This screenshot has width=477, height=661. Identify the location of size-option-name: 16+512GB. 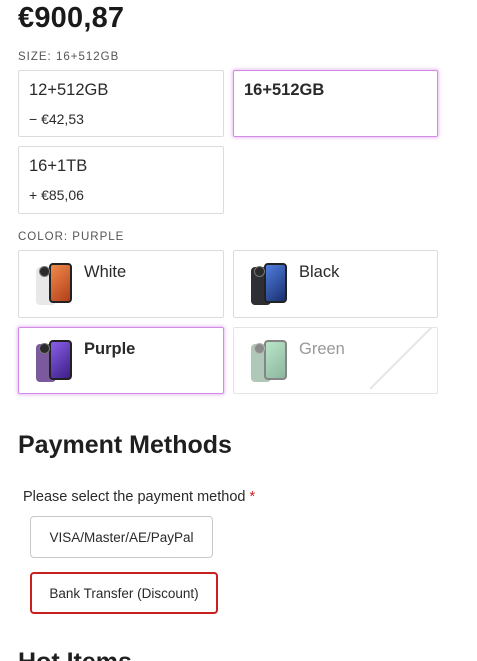
(284, 90).